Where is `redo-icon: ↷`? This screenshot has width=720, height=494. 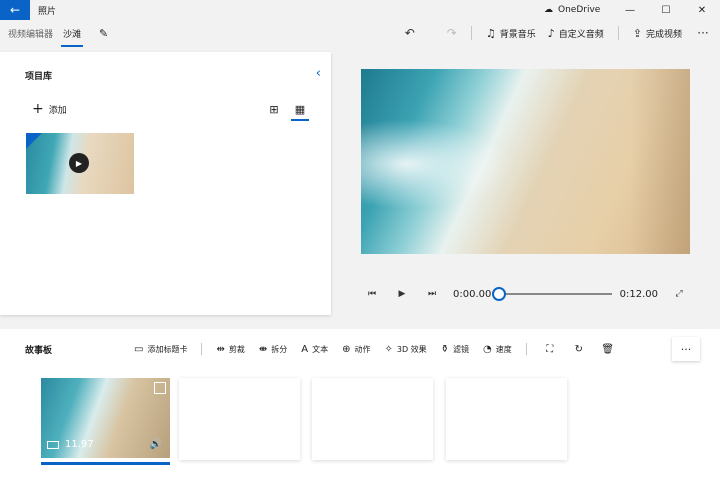 redo-icon: ↷ is located at coordinates (452, 33).